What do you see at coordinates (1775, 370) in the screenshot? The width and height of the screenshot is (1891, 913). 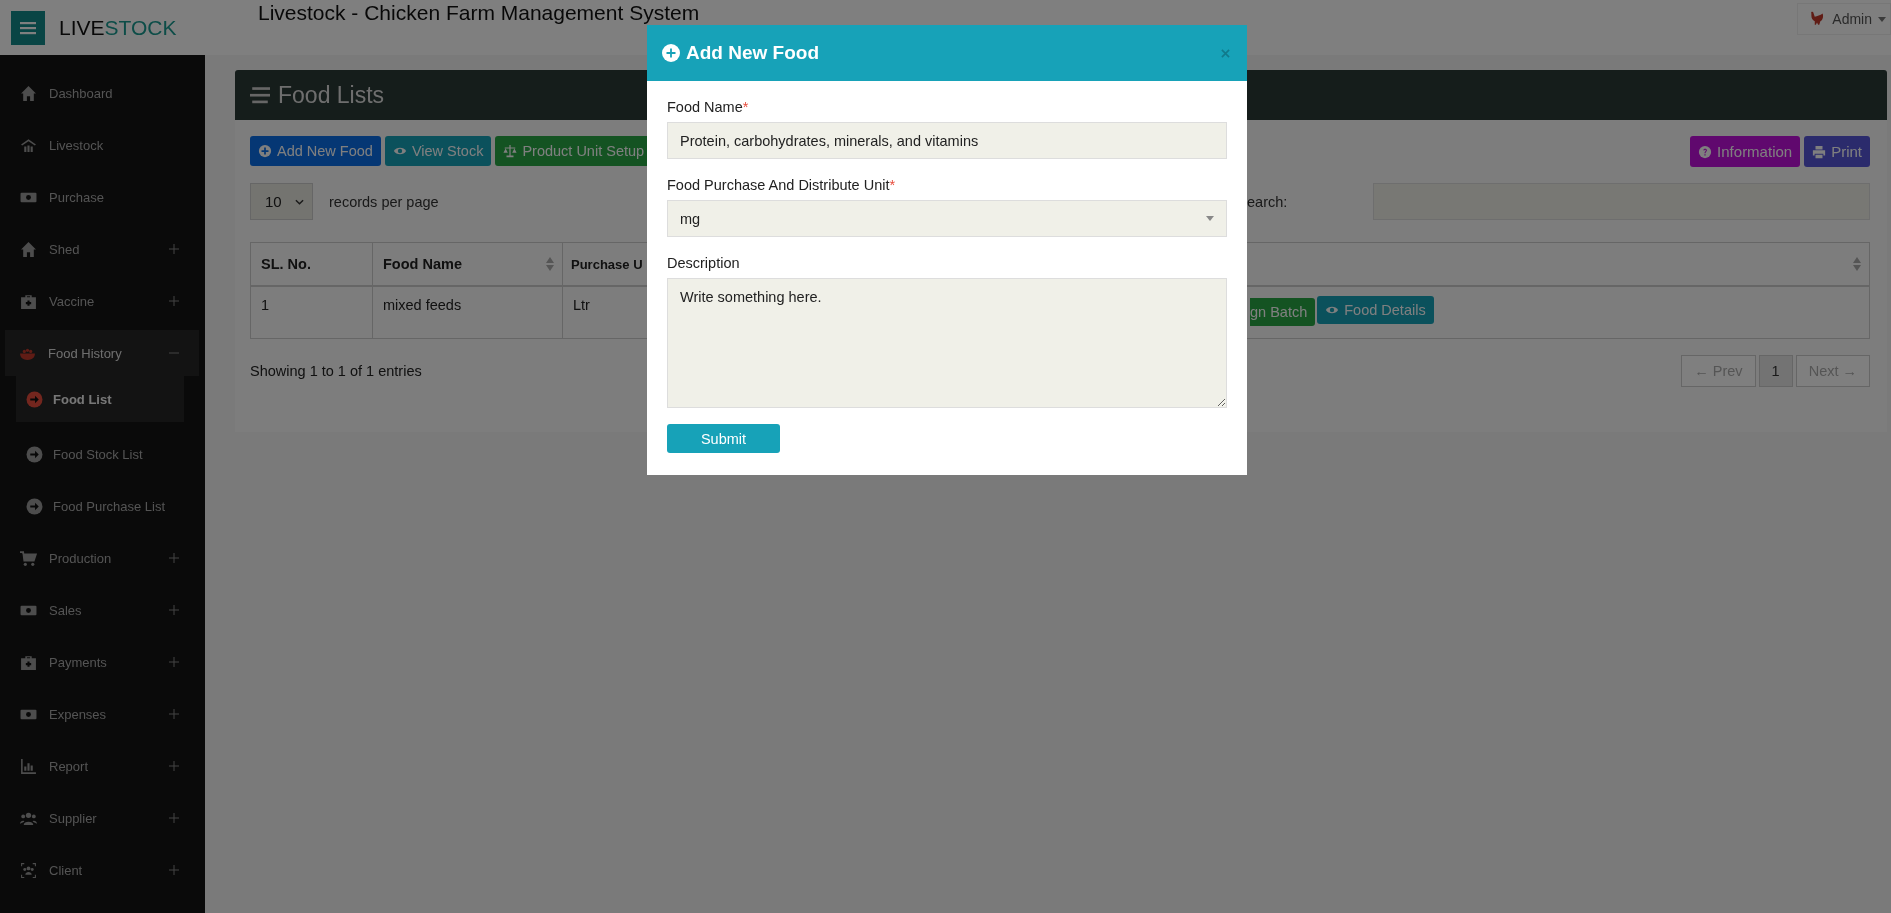 I see `pagination-button: 1` at bounding box center [1775, 370].